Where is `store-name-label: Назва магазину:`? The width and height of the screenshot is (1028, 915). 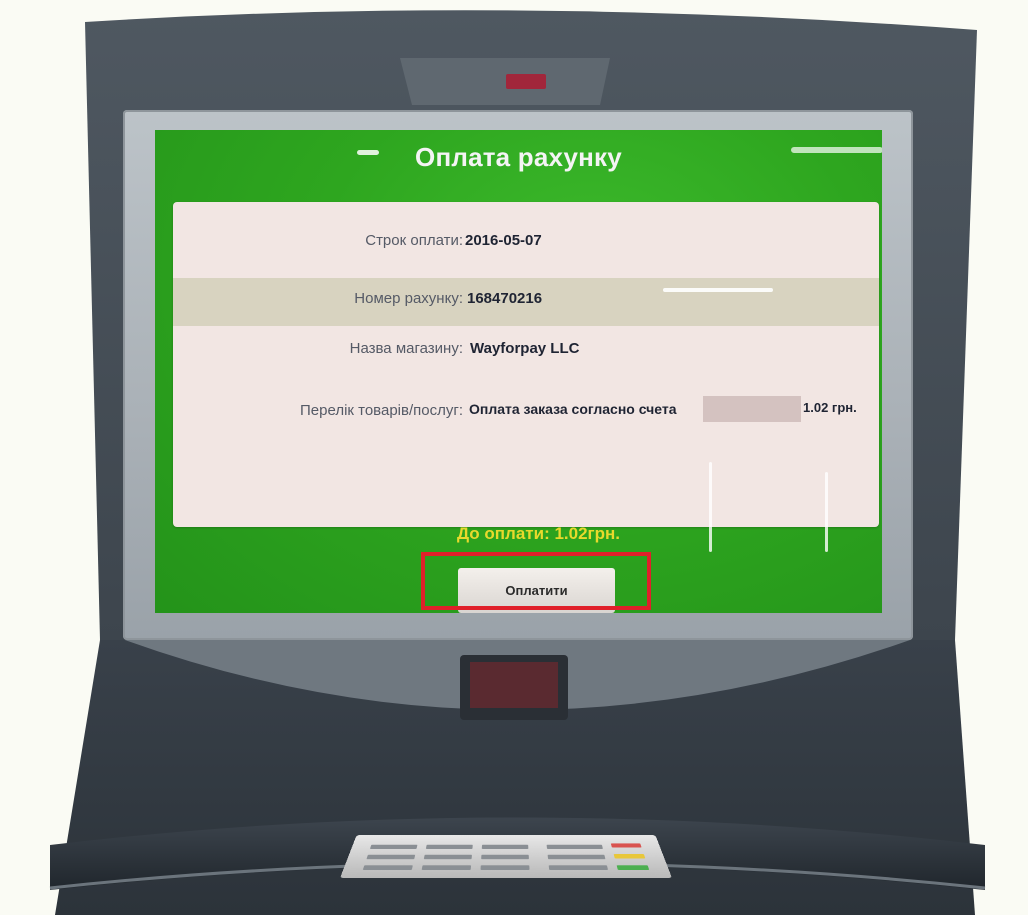
store-name-label: Назва магазину: is located at coordinates (406, 348).